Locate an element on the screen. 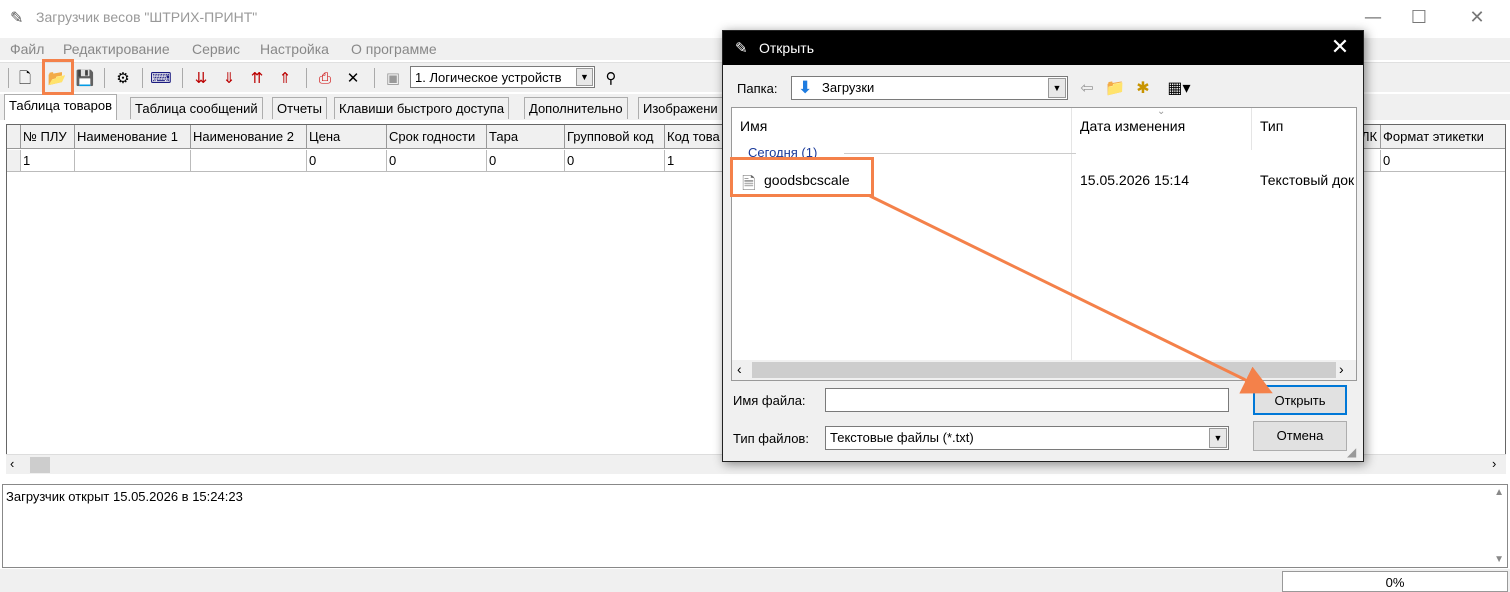 The width and height of the screenshot is (1510, 592). maximize-button: ☐ is located at coordinates (1419, 18).